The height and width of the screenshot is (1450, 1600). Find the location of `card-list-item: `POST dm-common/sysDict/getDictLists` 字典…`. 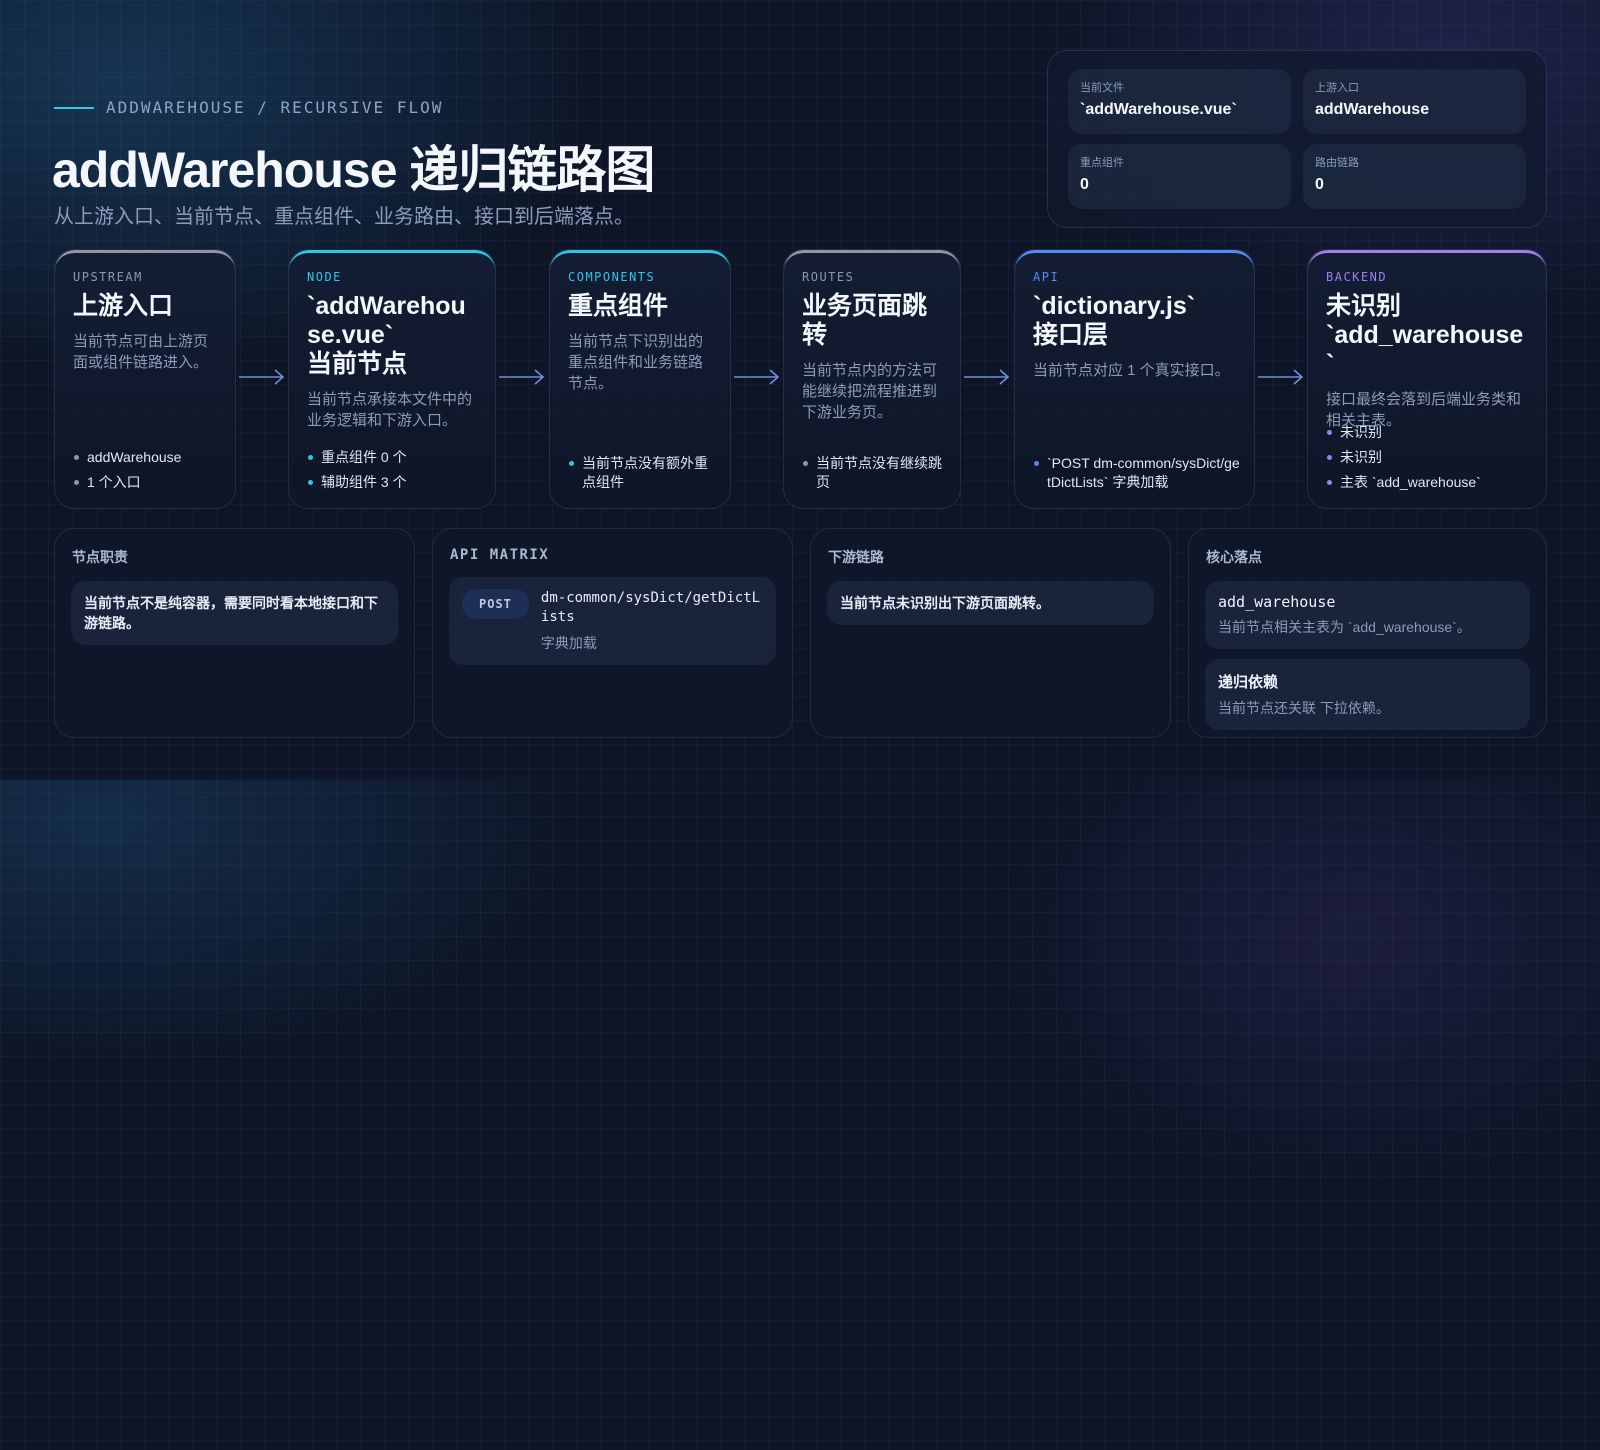

card-list-item: `POST dm-common/sysDict/getDictLists` 字典… is located at coordinates (1136, 473).